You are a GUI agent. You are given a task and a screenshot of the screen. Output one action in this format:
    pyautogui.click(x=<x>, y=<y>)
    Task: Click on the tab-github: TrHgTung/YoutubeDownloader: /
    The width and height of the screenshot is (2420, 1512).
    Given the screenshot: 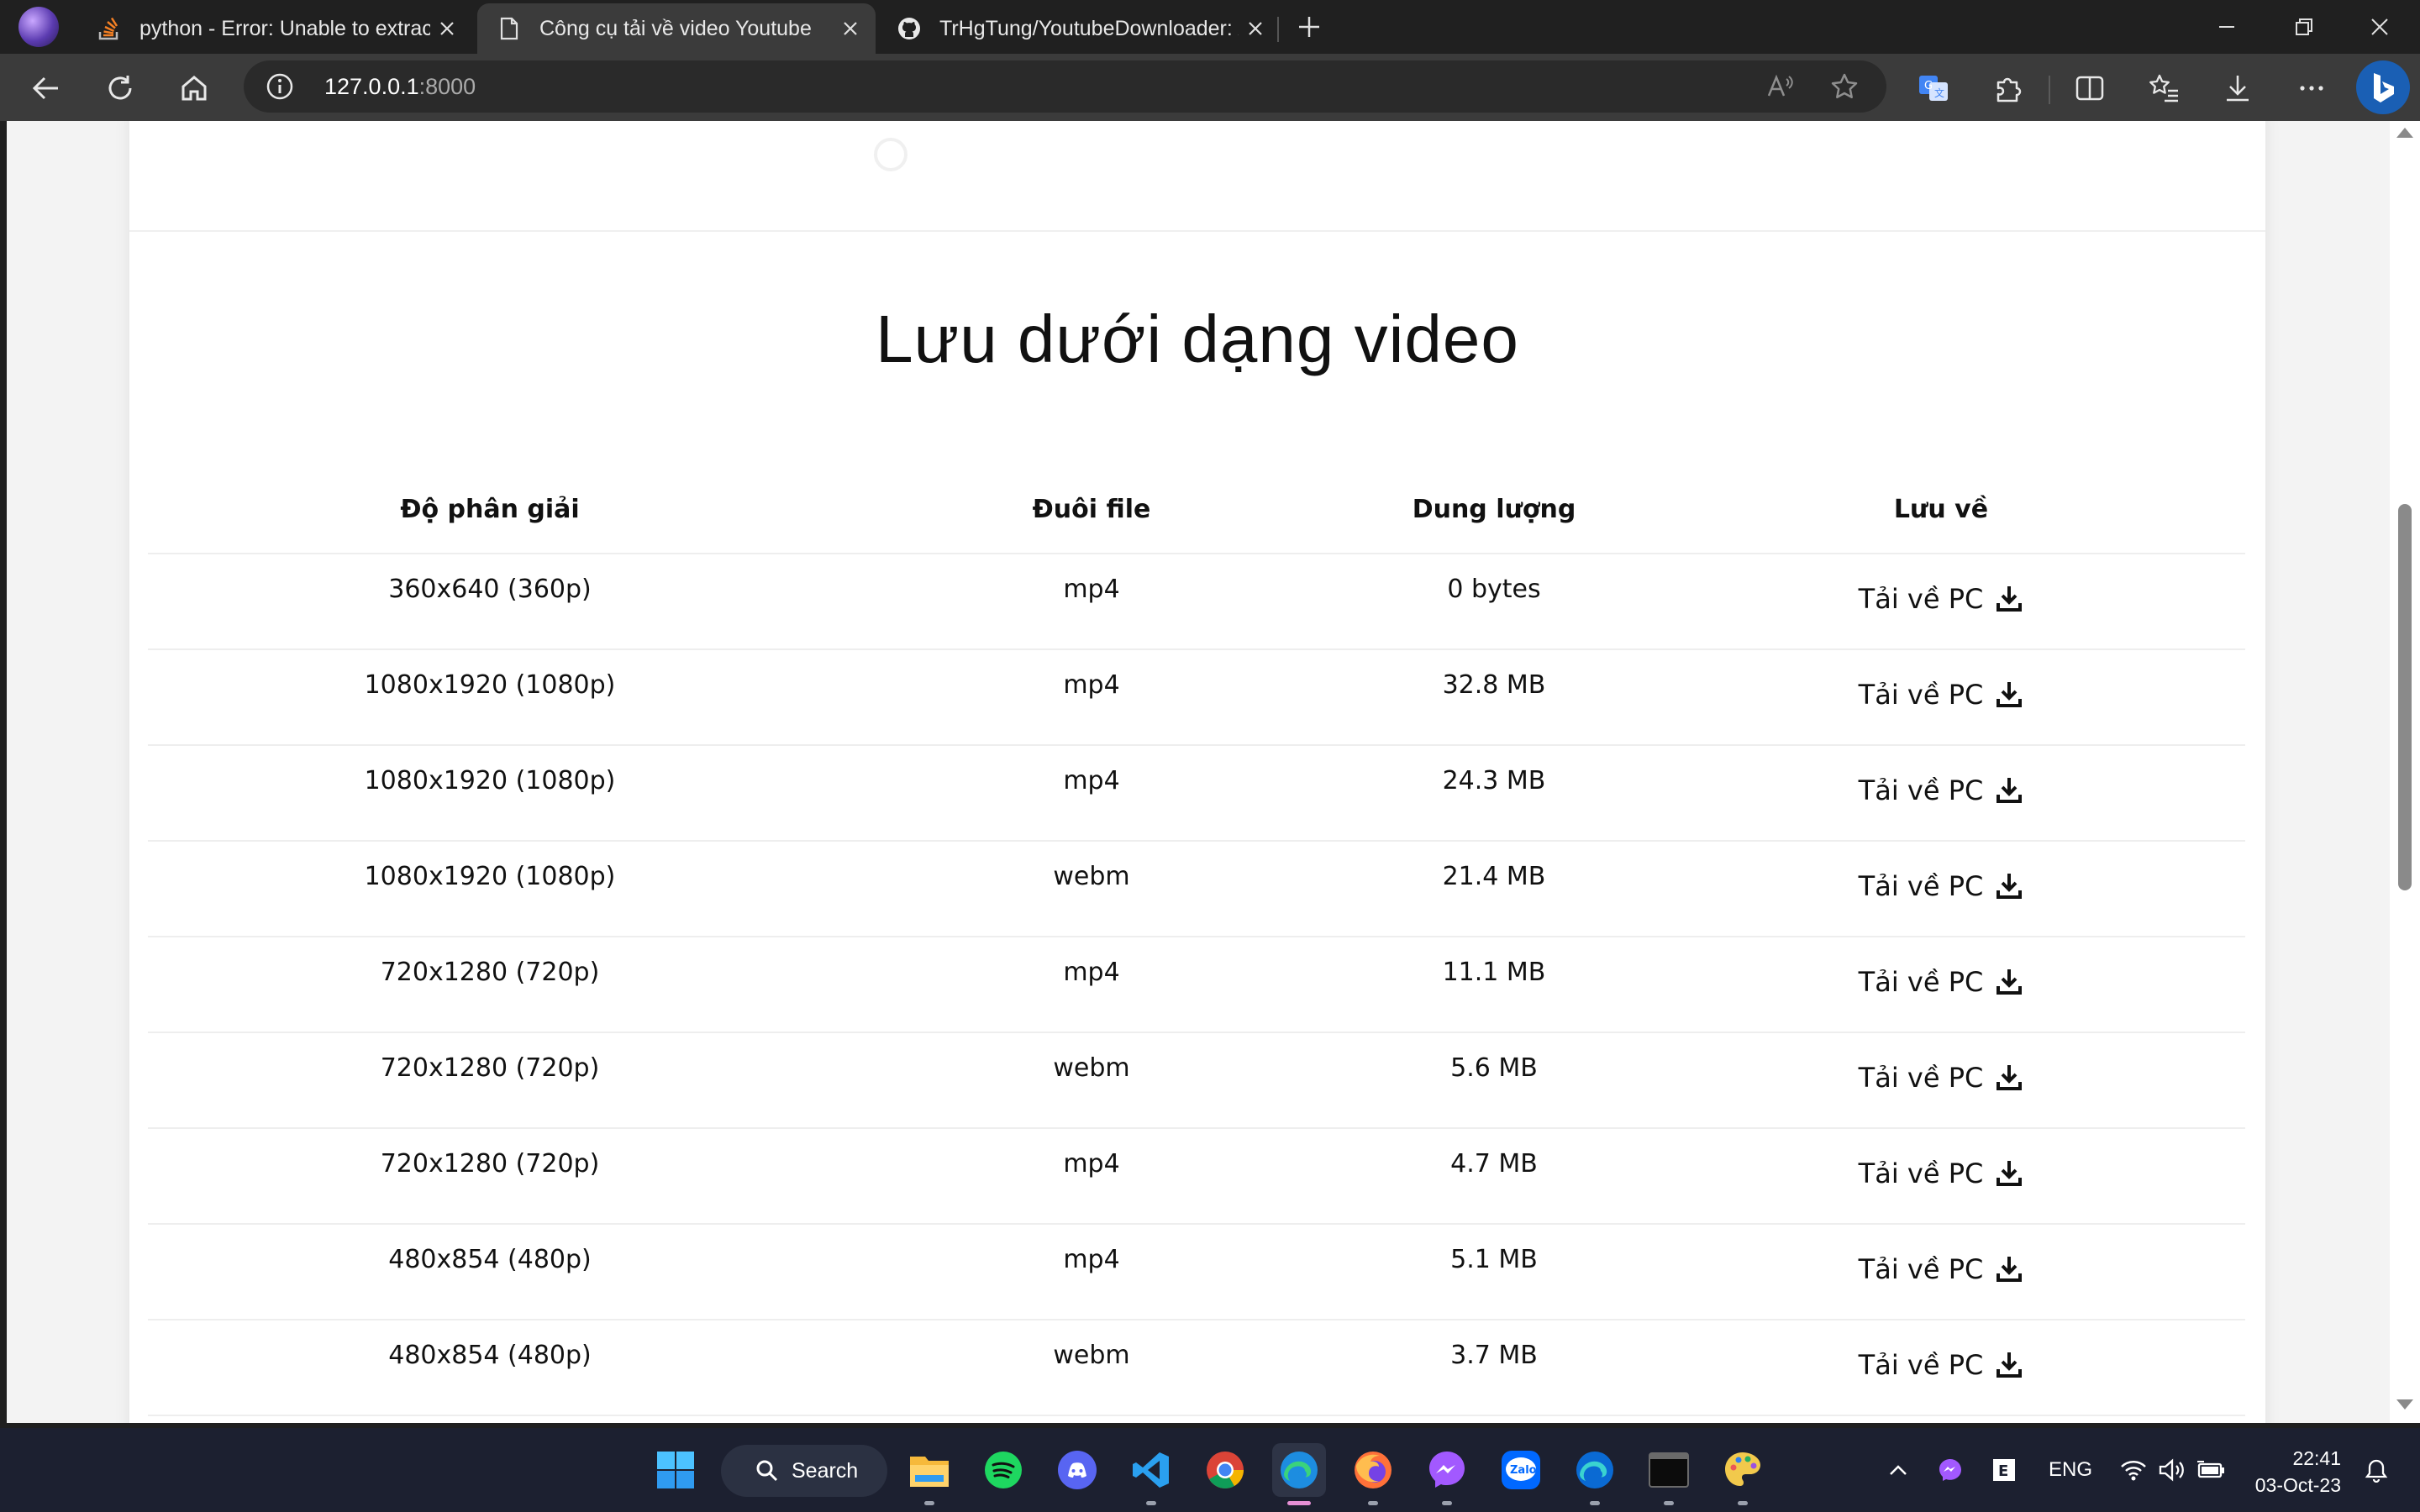 What is the action you would take?
    pyautogui.click(x=1079, y=28)
    